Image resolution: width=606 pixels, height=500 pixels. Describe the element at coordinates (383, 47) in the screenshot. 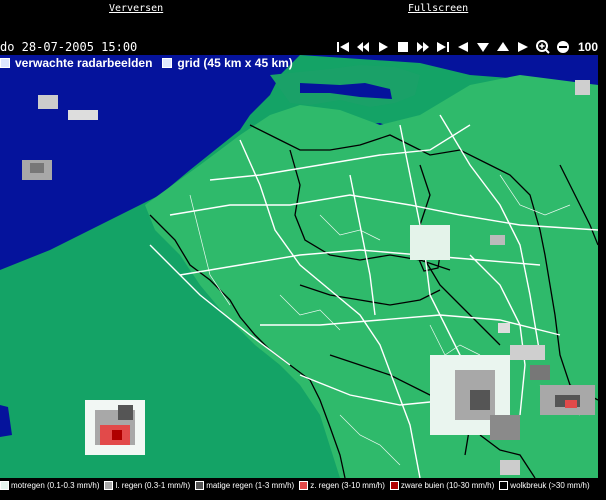

I see `play-icon` at that location.